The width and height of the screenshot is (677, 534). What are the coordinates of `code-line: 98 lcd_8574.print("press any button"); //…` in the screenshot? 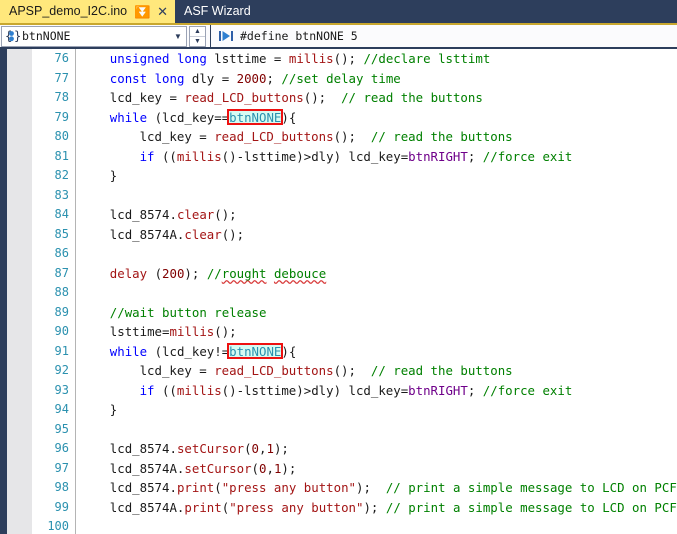 It's located at (338, 488).